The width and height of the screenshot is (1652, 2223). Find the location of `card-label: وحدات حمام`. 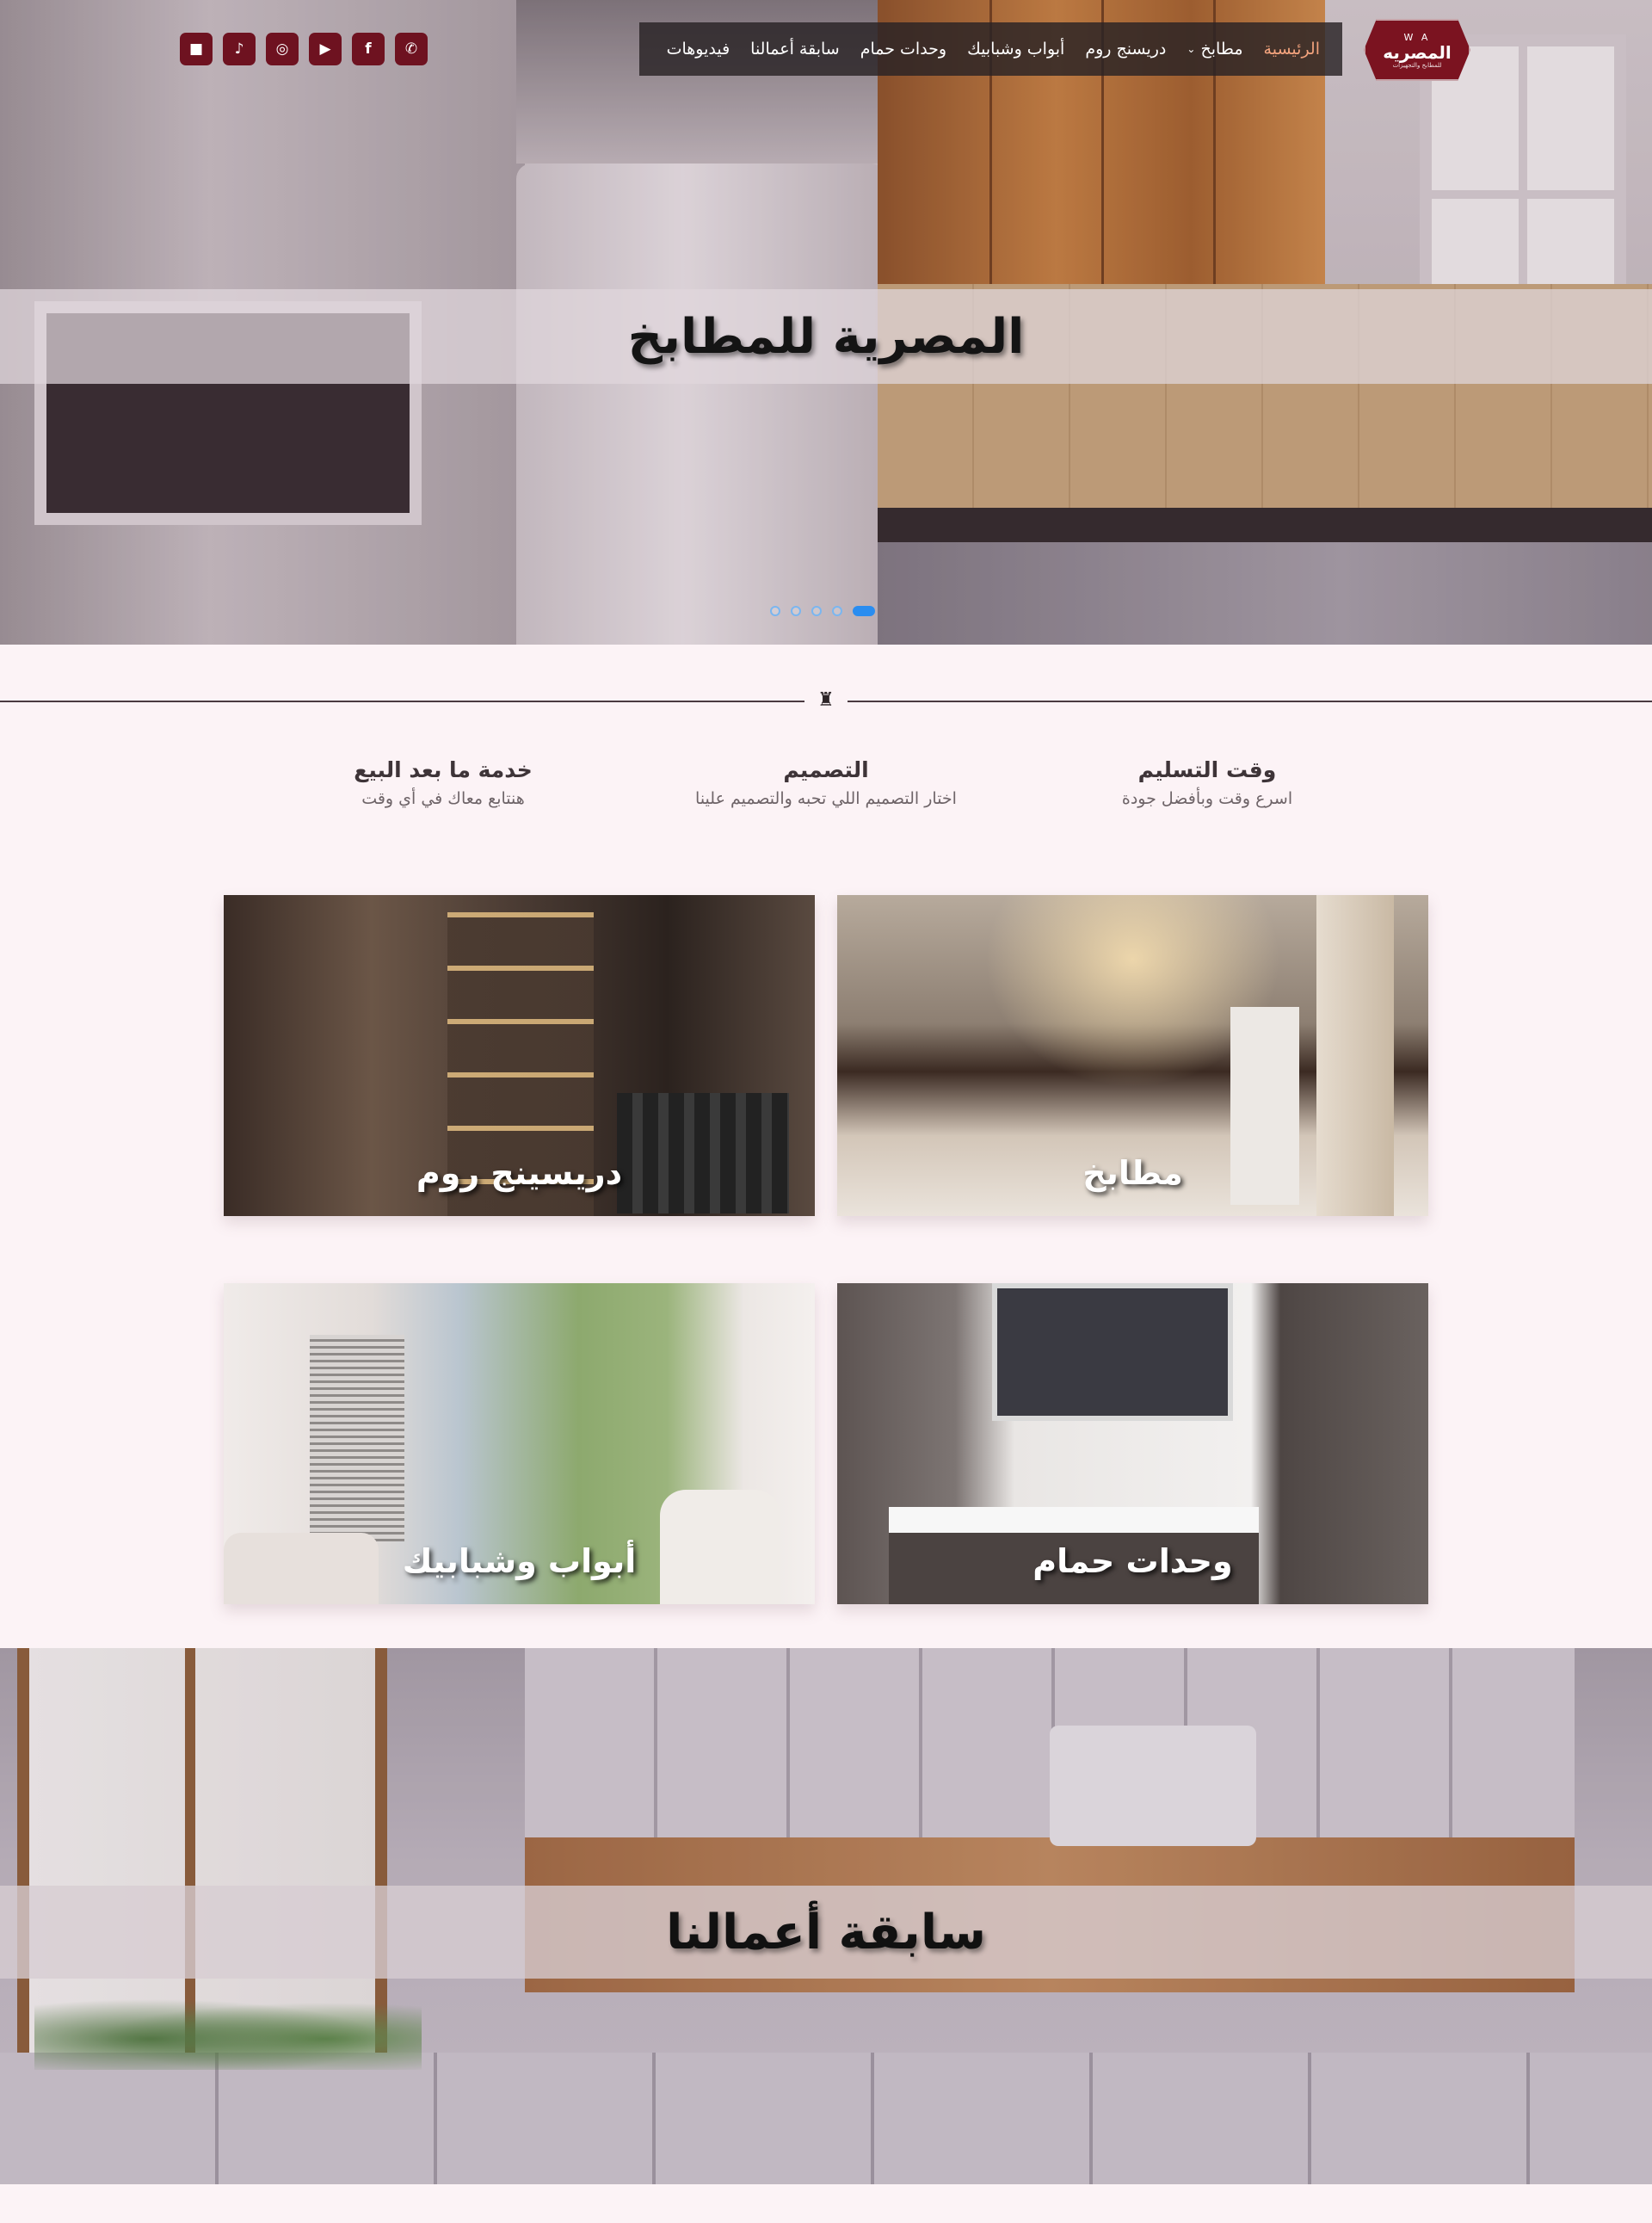

card-label: وحدات حمام is located at coordinates (1132, 1561).